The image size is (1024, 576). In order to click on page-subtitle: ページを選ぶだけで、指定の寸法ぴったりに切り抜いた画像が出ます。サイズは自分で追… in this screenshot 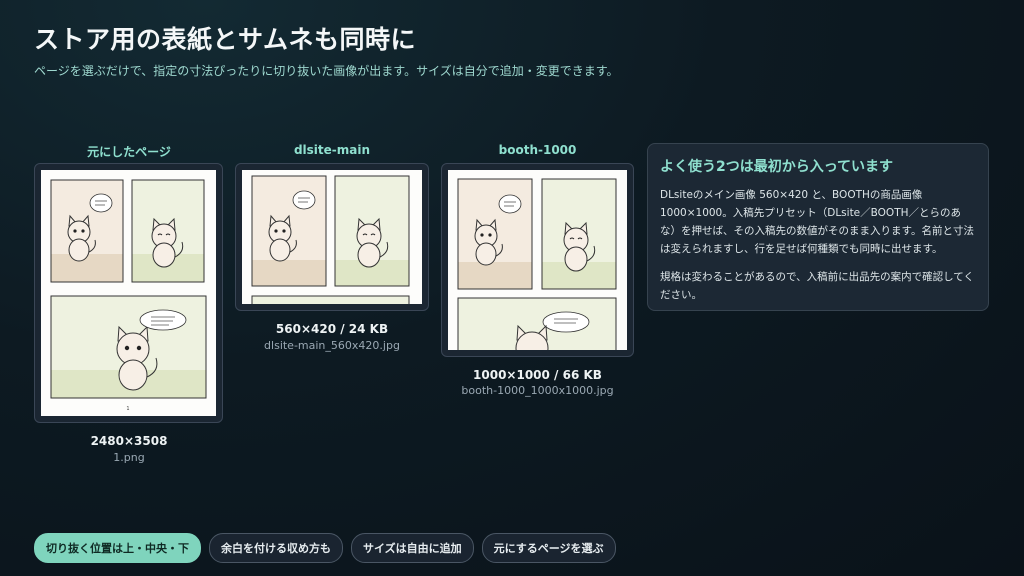, I will do `click(326, 71)`.